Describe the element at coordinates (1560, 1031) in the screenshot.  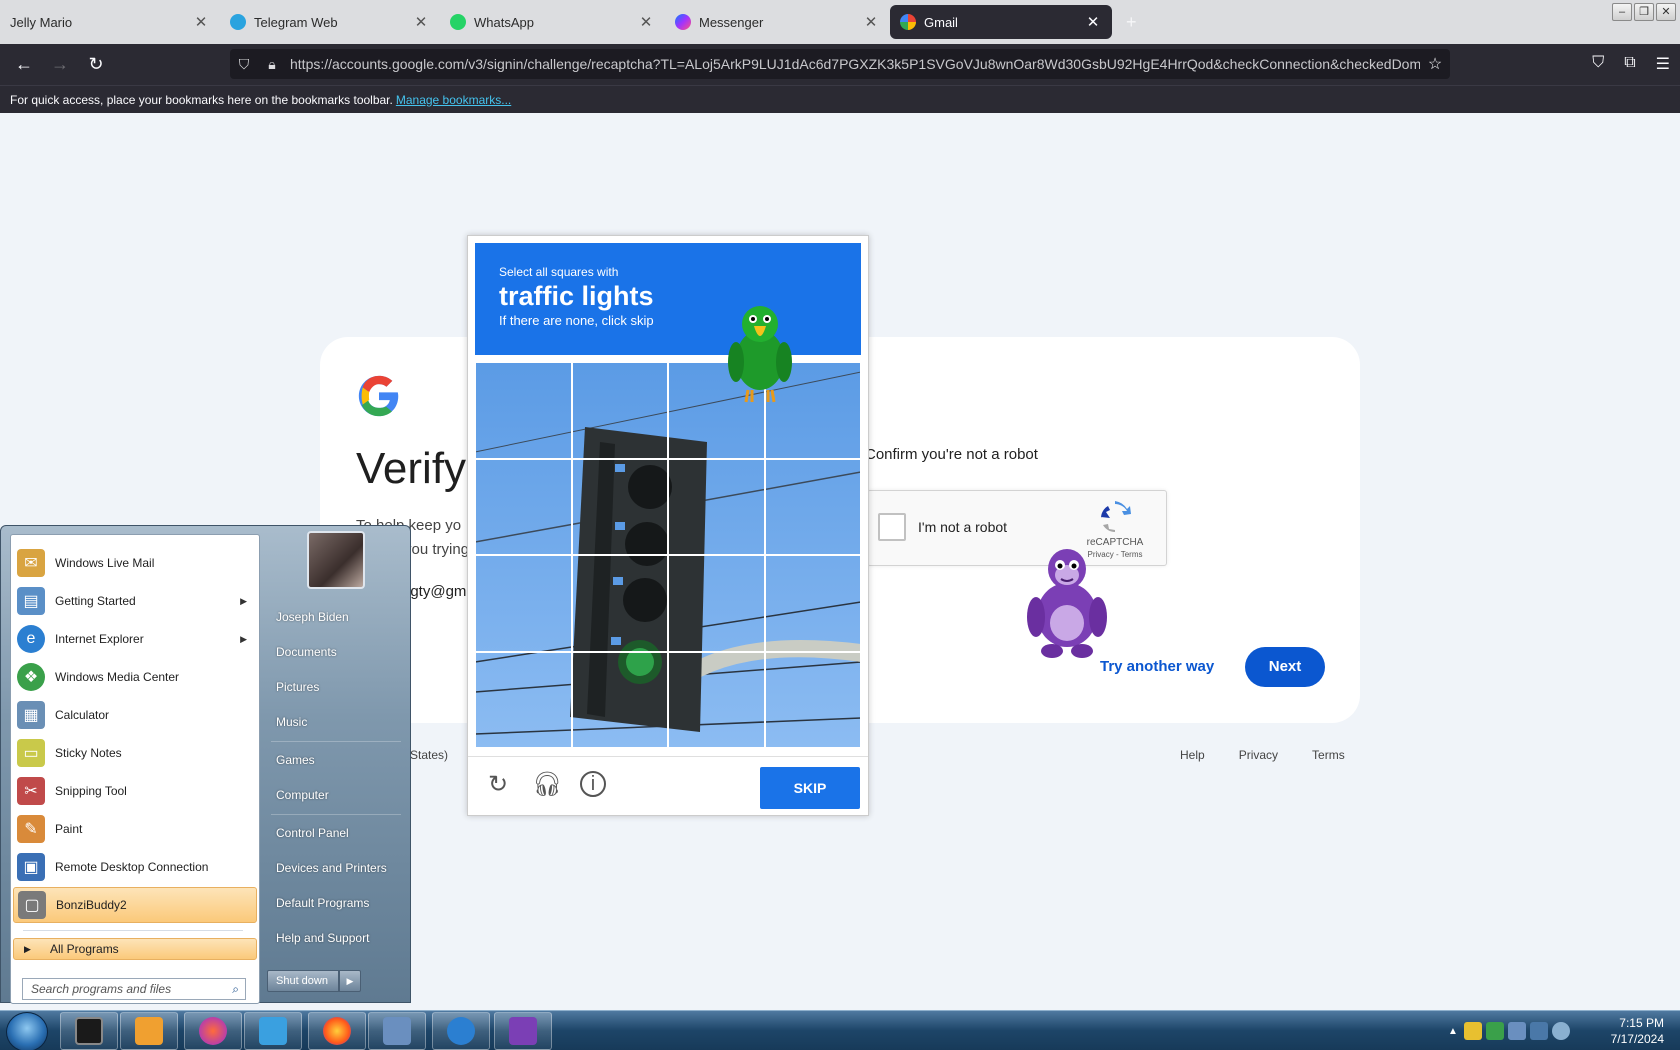
I see `volume-icon` at that location.